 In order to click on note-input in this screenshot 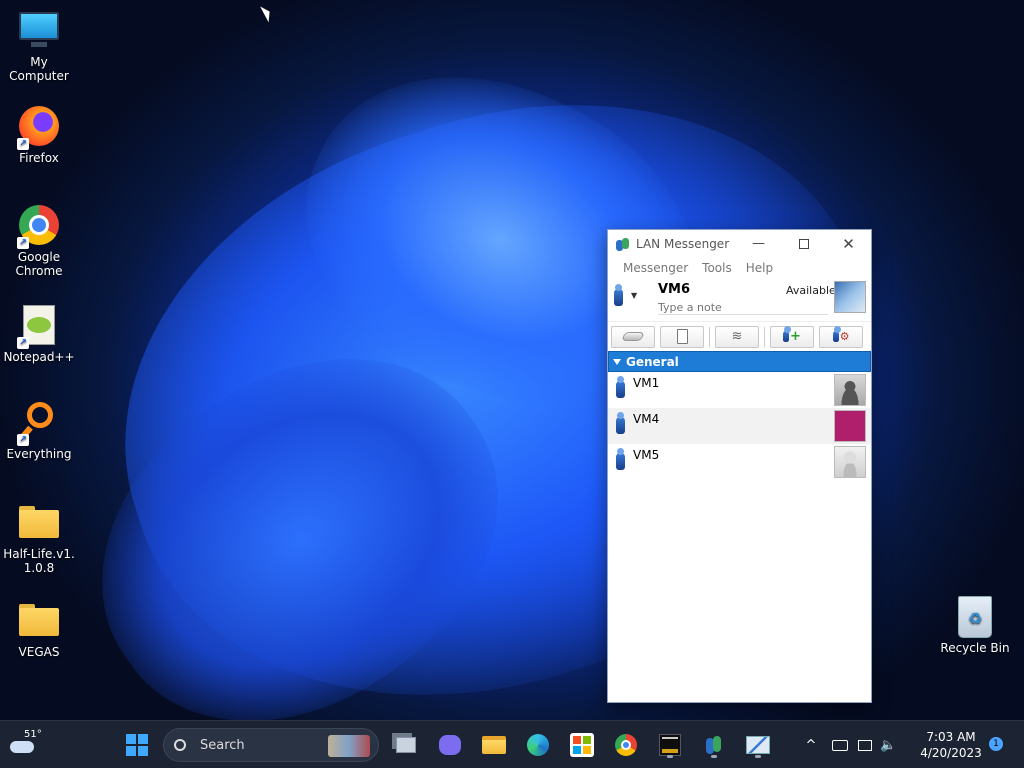, I will do `click(743, 307)`.